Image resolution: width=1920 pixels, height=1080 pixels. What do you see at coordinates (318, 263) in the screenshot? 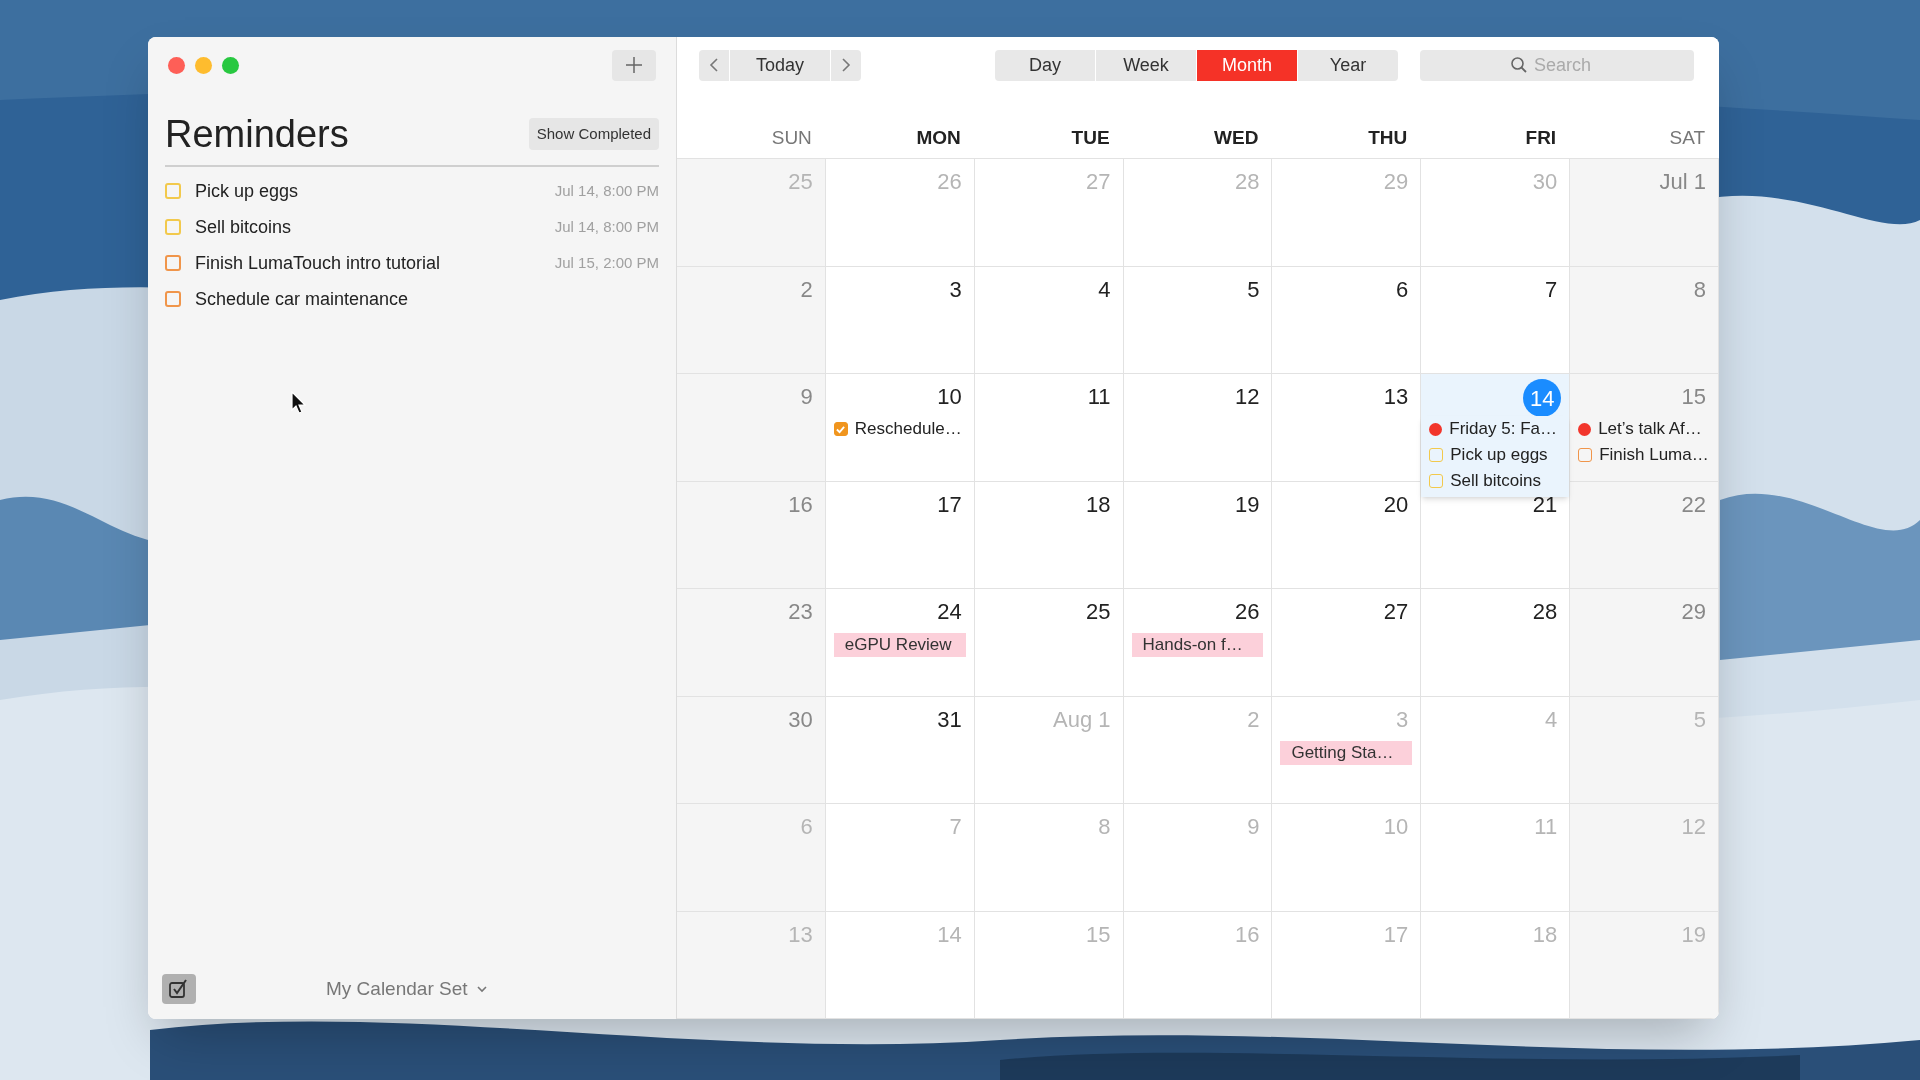
I see `reminder-title: Finish LumaTouch intro tutorial` at bounding box center [318, 263].